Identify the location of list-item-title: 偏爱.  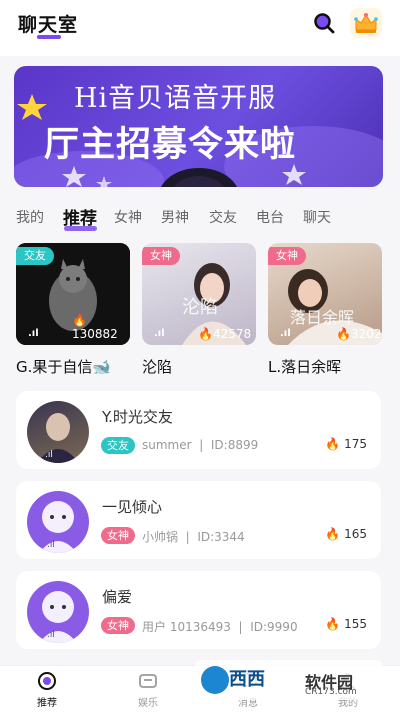
(117, 597).